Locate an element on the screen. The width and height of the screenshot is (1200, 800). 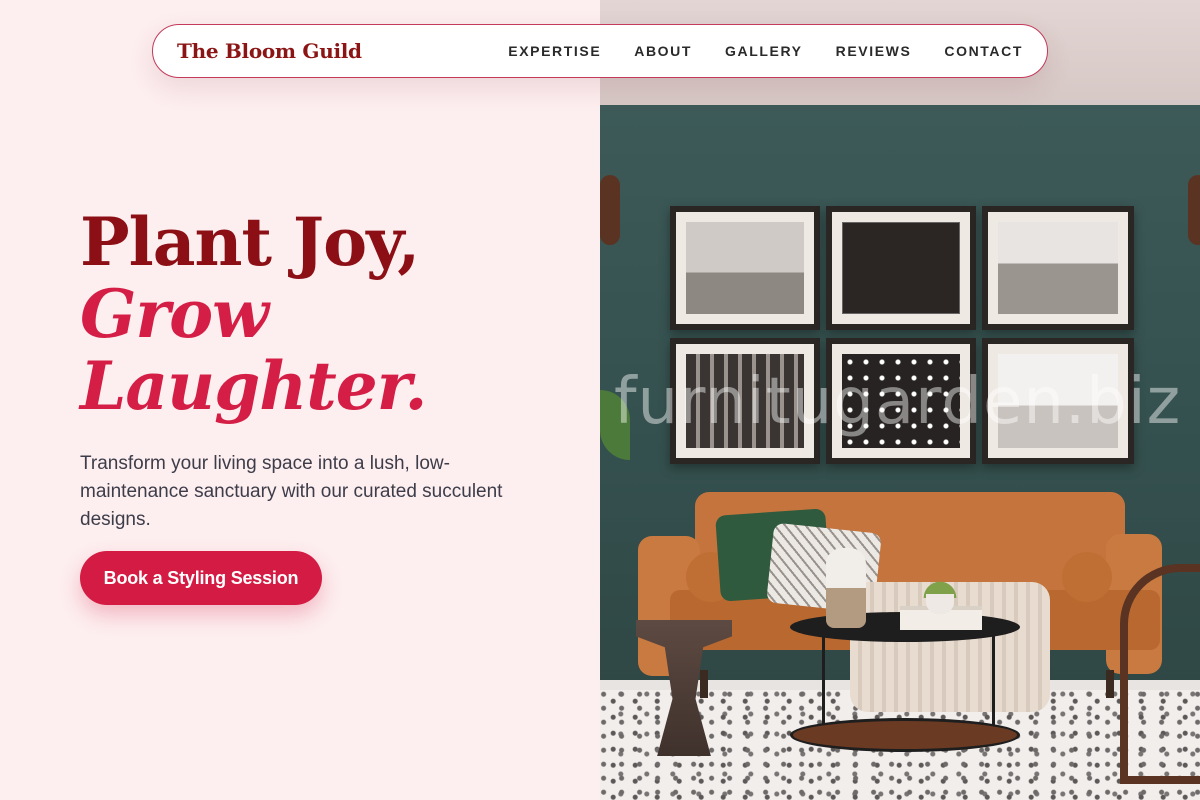
antler-decor-left is located at coordinates (610, 210).